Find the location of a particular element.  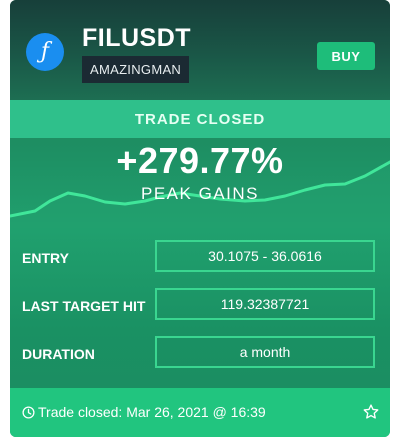

last-target-value: 119.32387721 is located at coordinates (265, 304).